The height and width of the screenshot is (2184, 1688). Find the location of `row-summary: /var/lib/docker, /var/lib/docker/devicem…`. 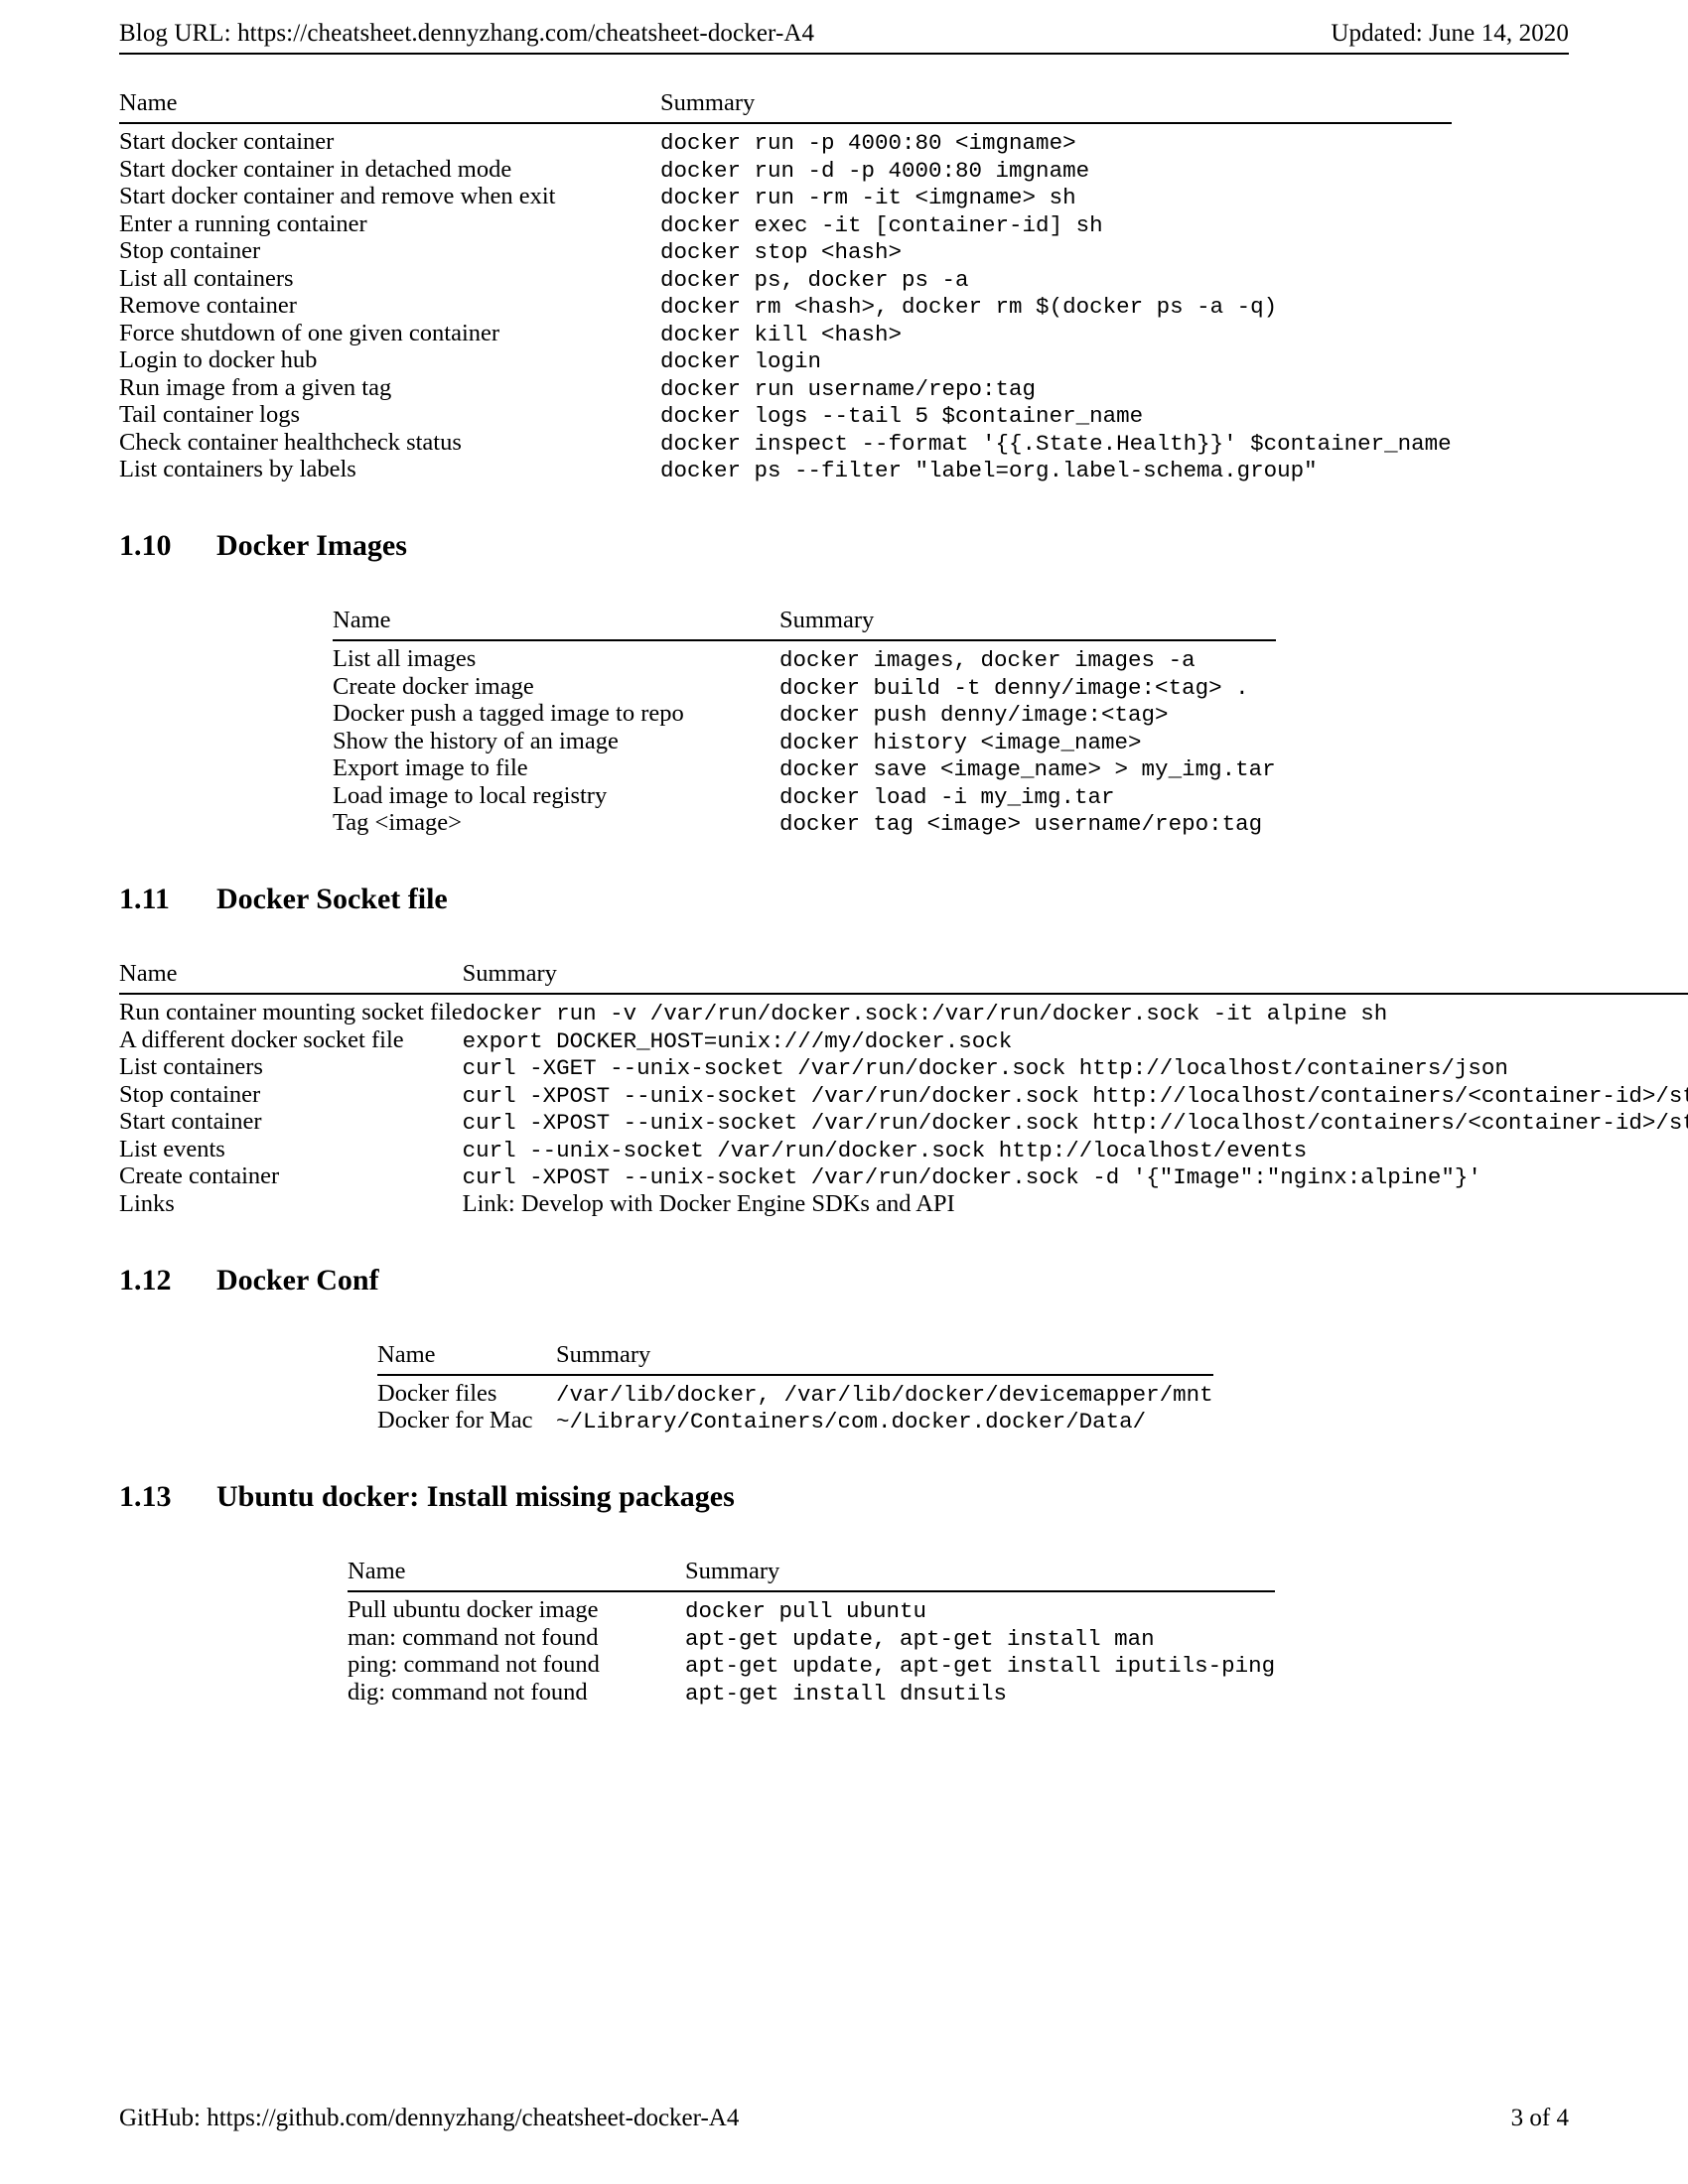

row-summary: /var/lib/docker, /var/lib/docker/devicem… is located at coordinates (884, 1394).